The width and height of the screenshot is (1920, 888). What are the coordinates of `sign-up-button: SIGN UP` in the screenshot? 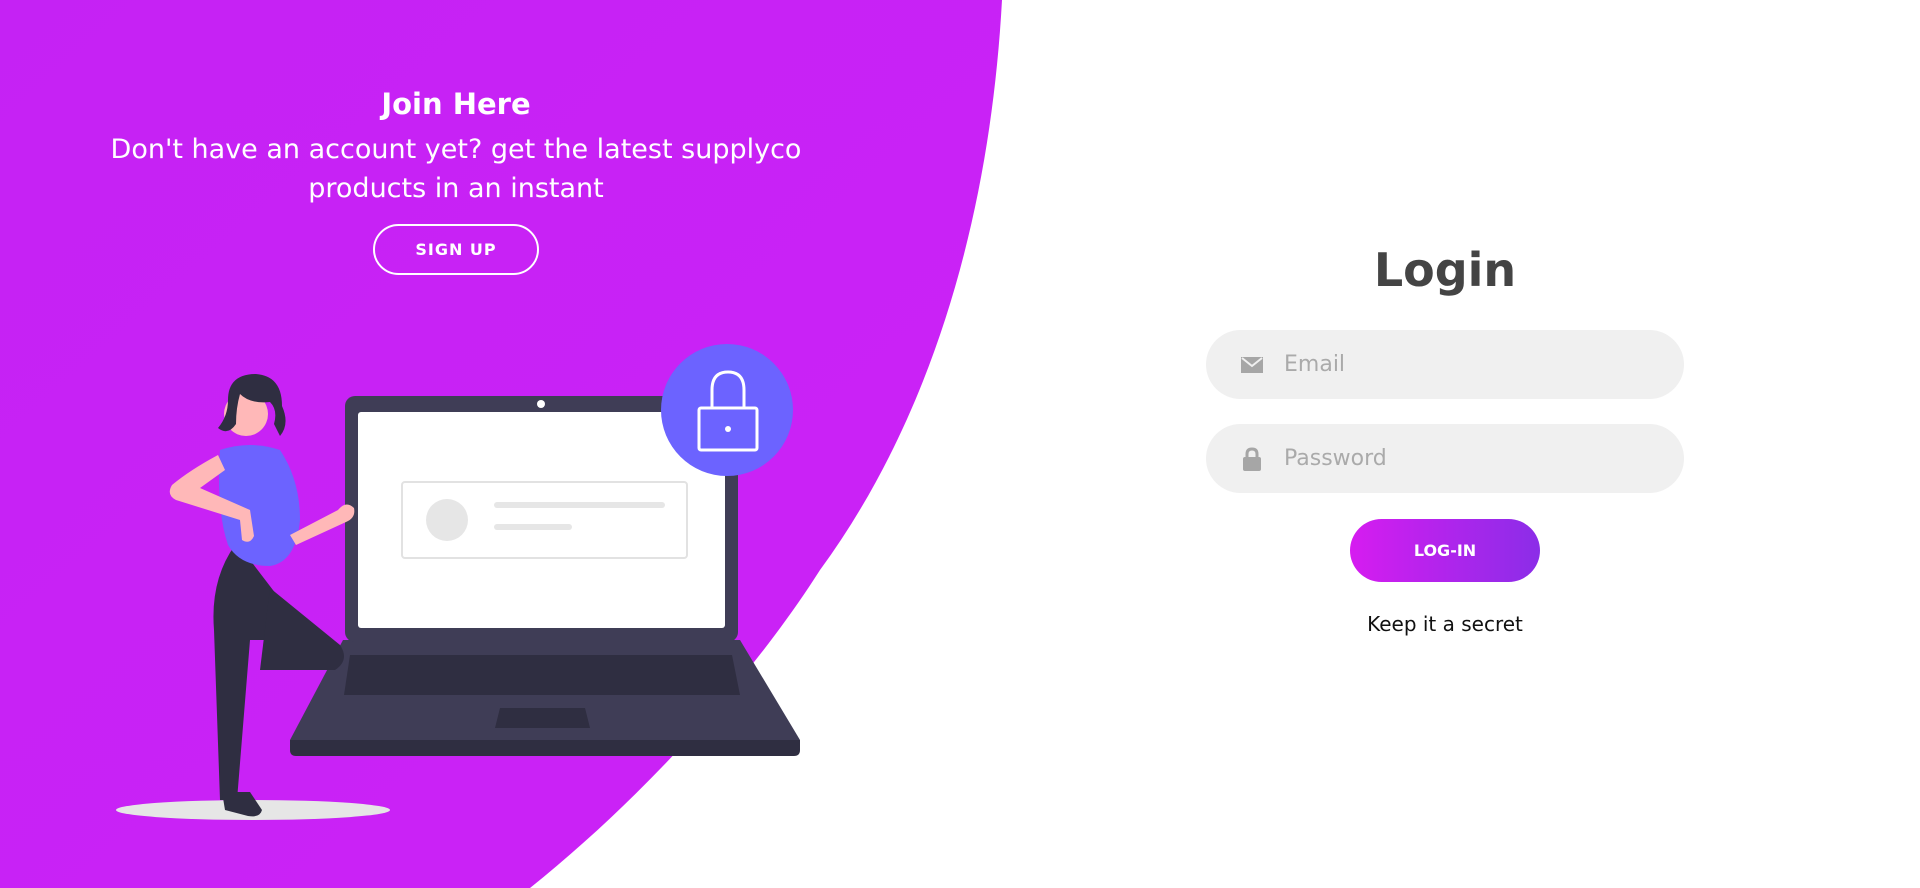 It's located at (456, 249).